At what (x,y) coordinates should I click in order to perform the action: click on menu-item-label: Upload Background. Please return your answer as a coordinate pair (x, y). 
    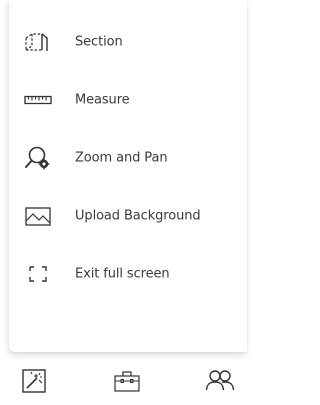
    Looking at the image, I should click on (138, 216).